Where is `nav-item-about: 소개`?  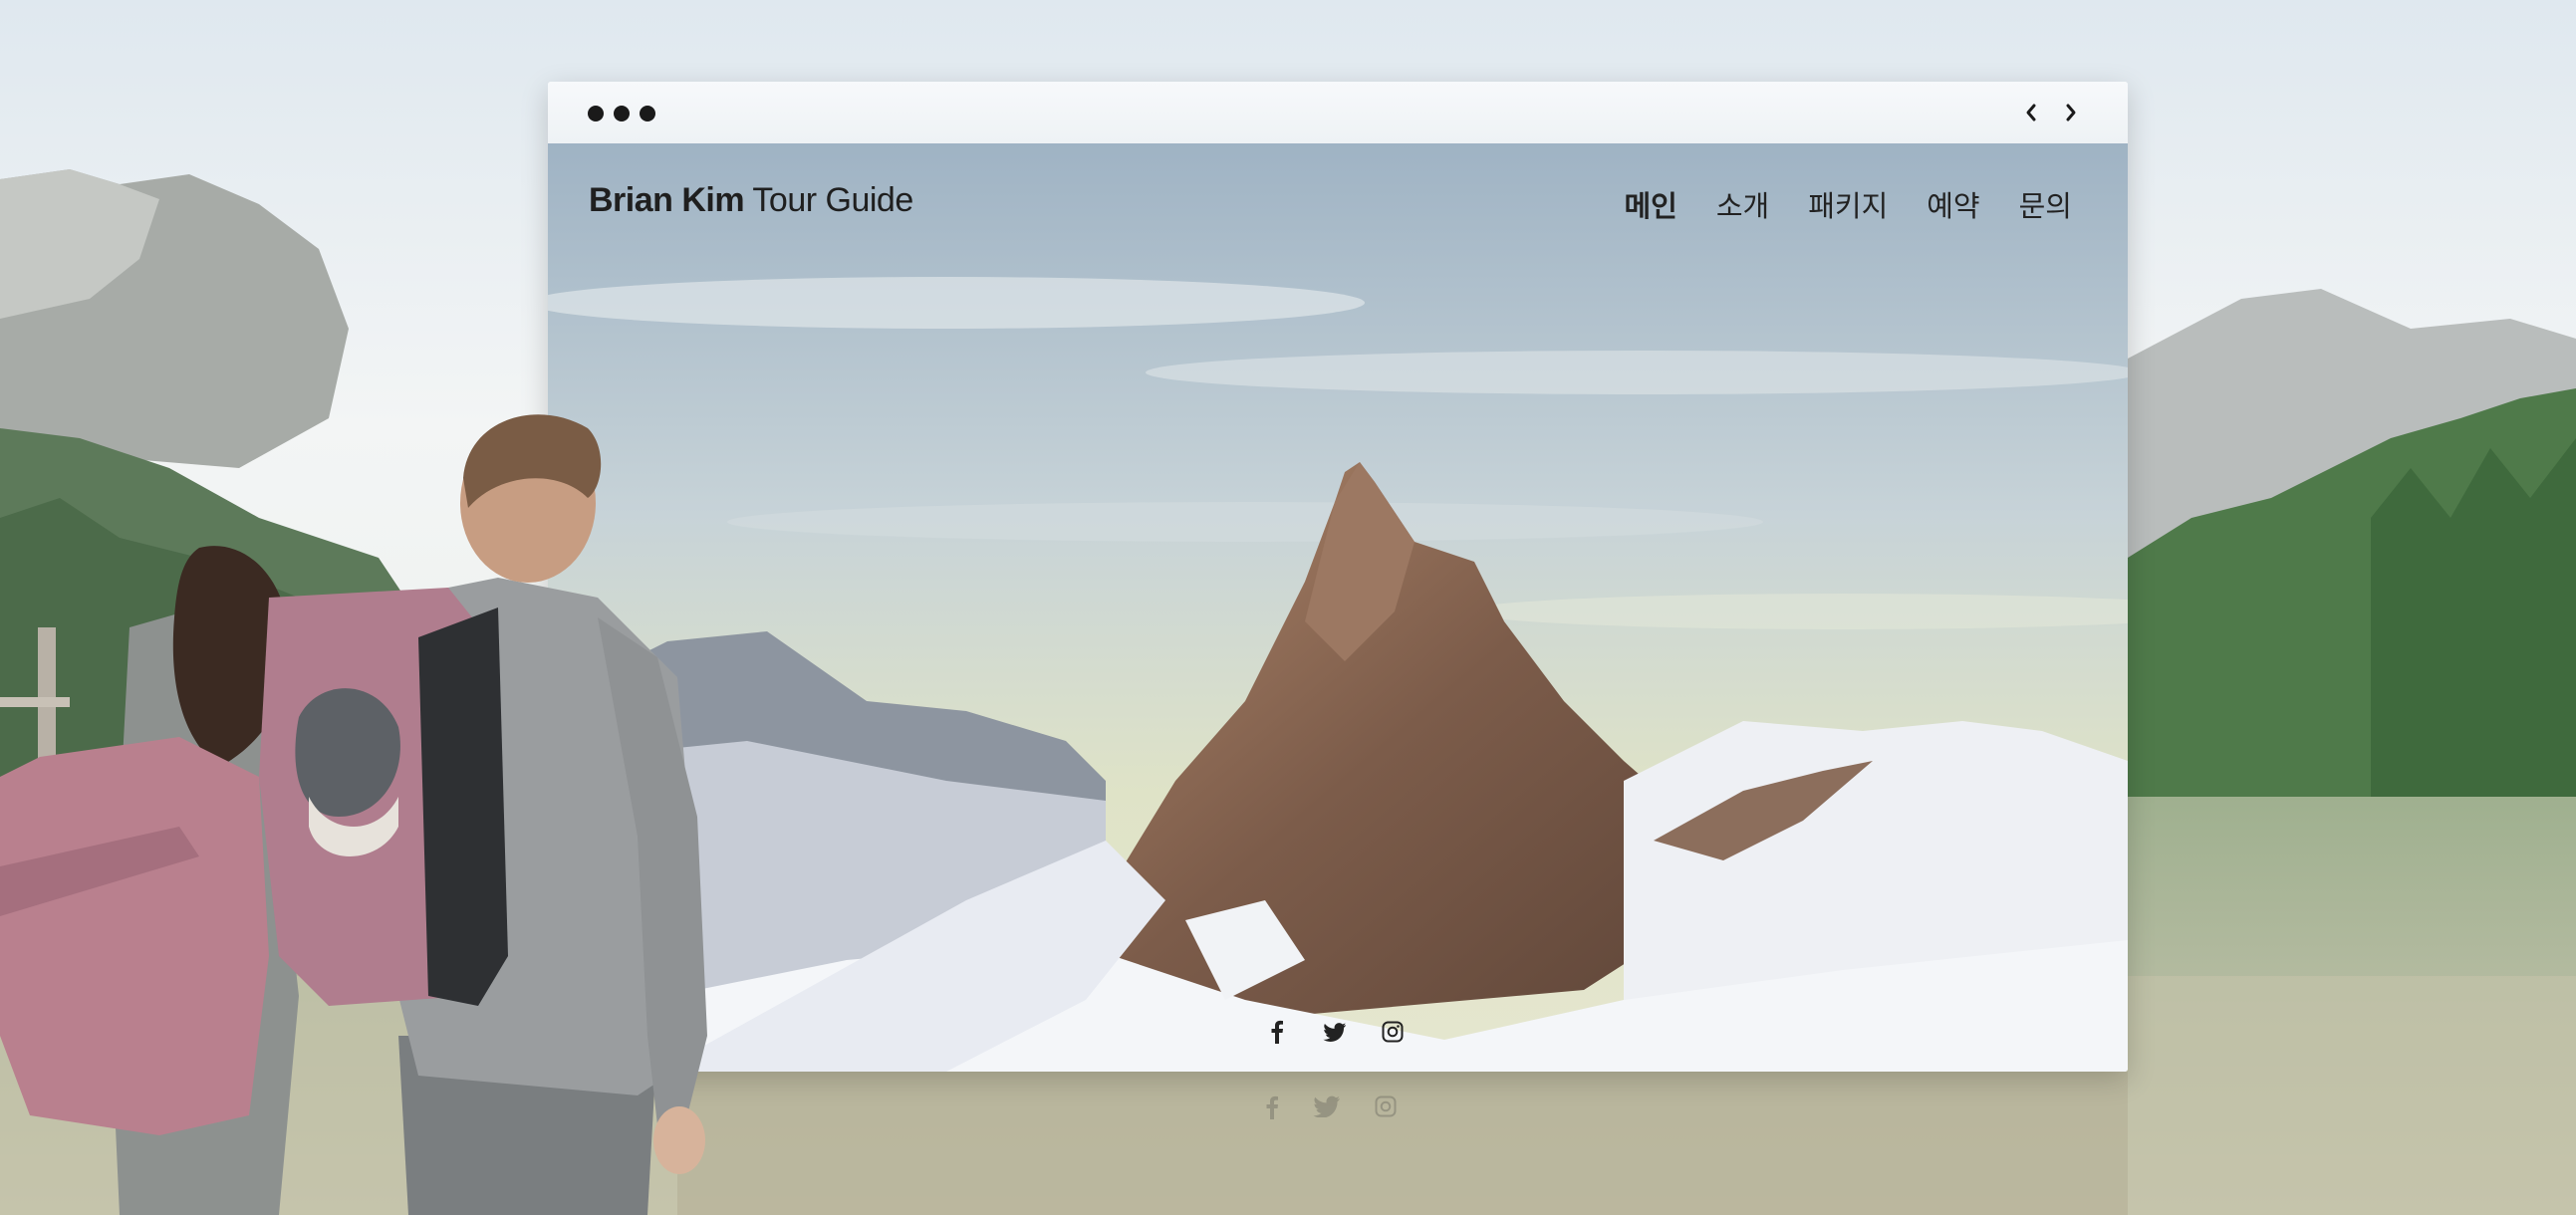 nav-item-about: 소개 is located at coordinates (1742, 204).